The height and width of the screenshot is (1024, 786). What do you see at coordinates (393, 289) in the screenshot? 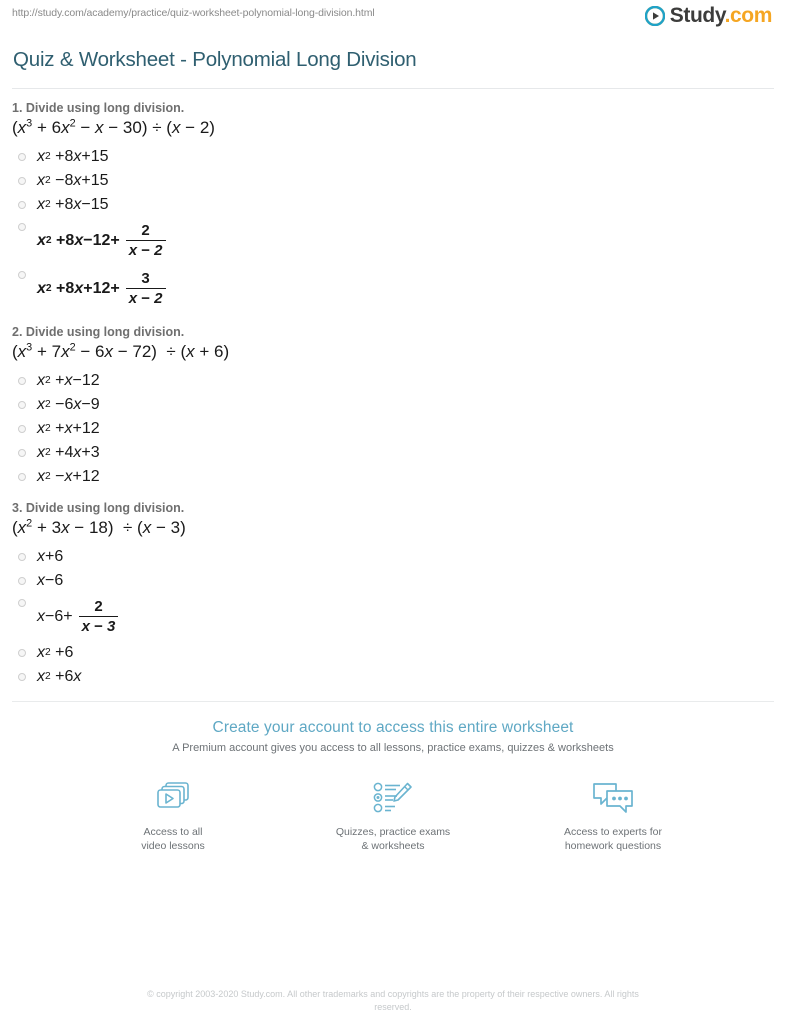
I see `option-row: x2 + 8x + 12 + 3 x − 2` at bounding box center [393, 289].